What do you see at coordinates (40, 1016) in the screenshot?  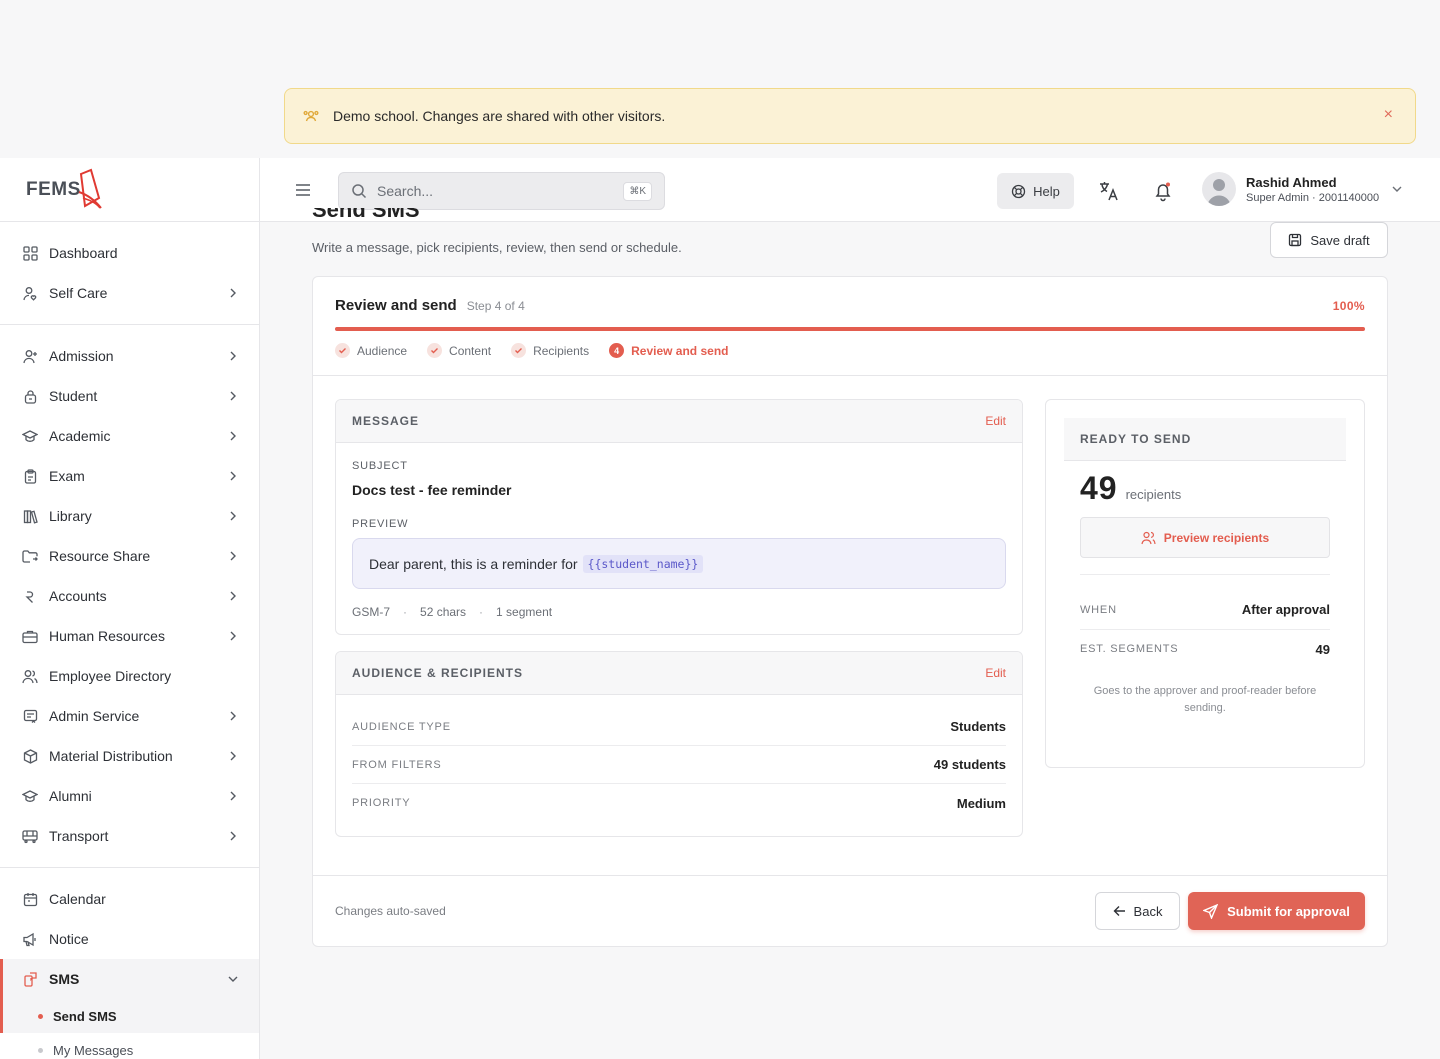 I see `bullet-dot` at bounding box center [40, 1016].